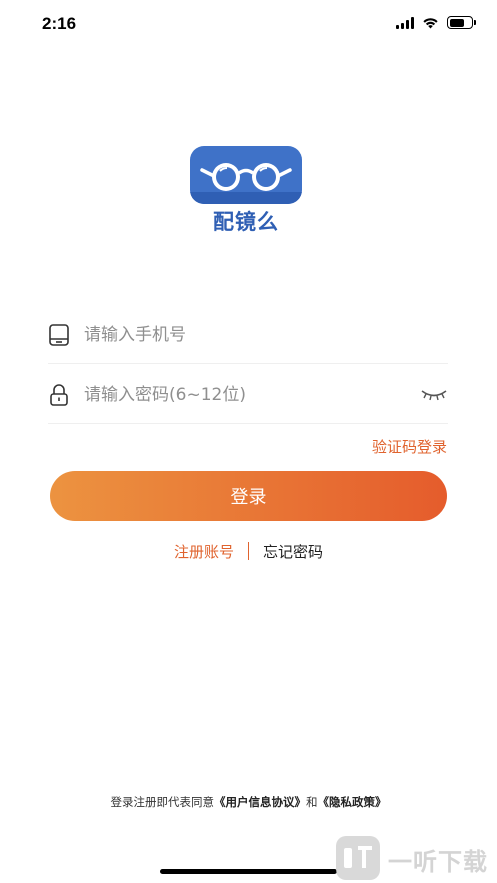 The height and width of the screenshot is (883, 497). What do you see at coordinates (246, 175) in the screenshot?
I see `glasses-logo-icon` at bounding box center [246, 175].